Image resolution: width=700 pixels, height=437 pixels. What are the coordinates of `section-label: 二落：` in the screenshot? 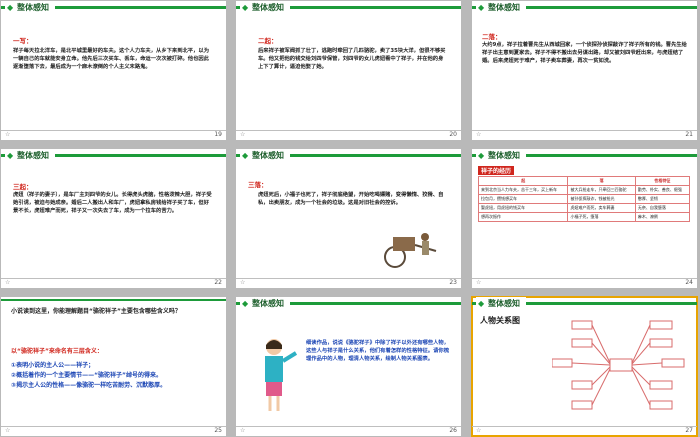 It's located at (492, 37).